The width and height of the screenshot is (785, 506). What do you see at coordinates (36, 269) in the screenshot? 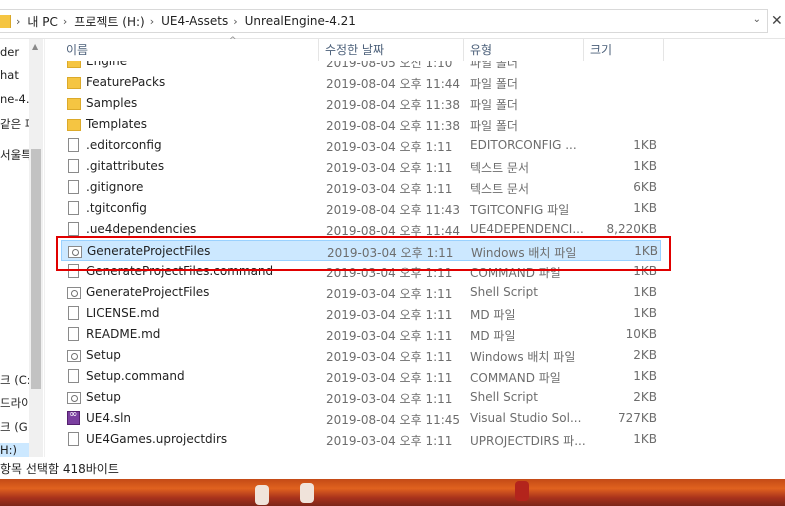
I see `nav-scrollbar-thumb` at bounding box center [36, 269].